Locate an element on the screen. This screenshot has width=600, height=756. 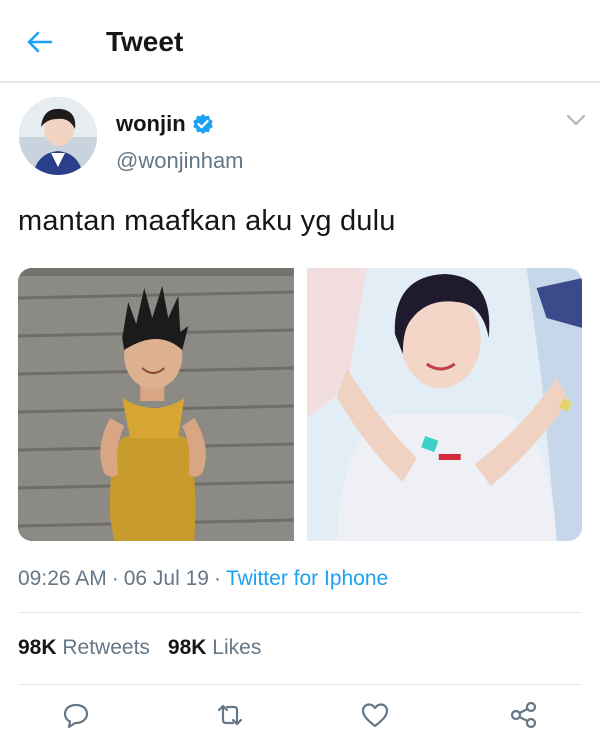
like-icon is located at coordinates (375, 715).